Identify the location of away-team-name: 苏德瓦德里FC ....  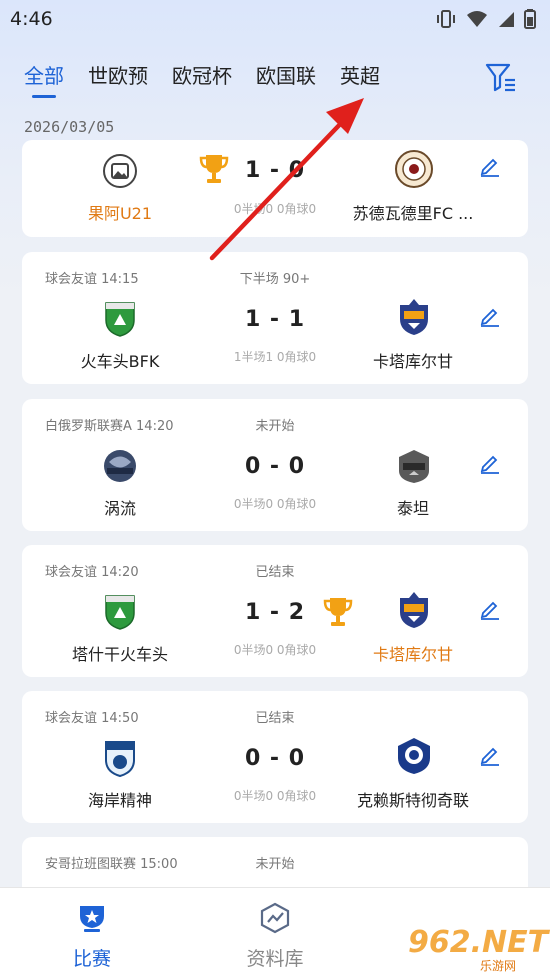
(413, 213).